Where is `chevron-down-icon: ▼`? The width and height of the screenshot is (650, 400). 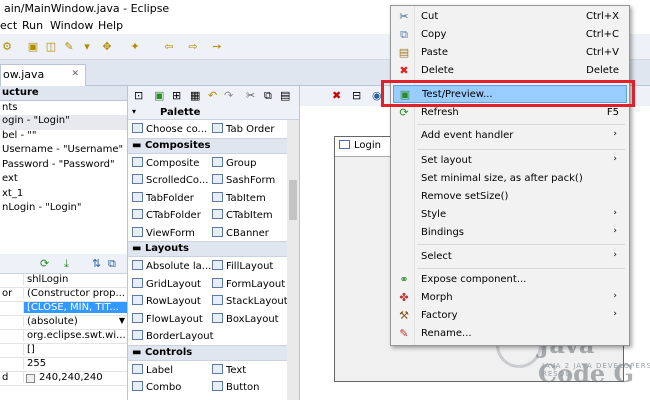
chevron-down-icon: ▼ is located at coordinates (122, 320).